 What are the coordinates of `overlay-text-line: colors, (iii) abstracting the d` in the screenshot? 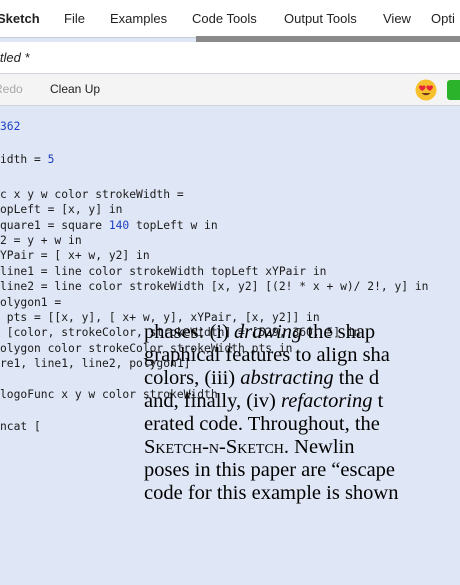 It's located at (262, 378).